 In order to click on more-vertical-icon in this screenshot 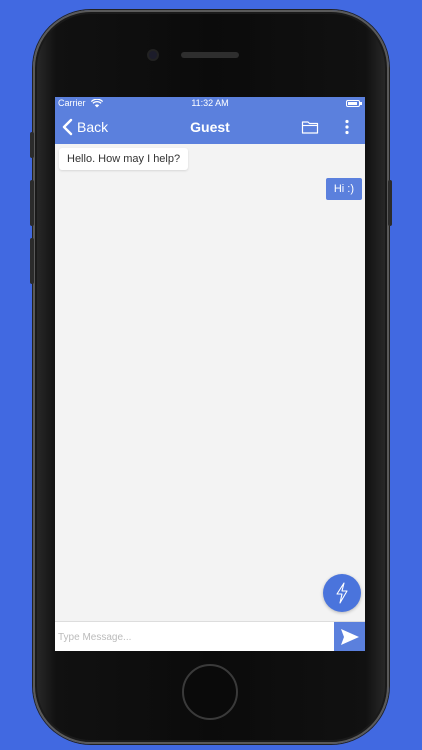, I will do `click(347, 127)`.